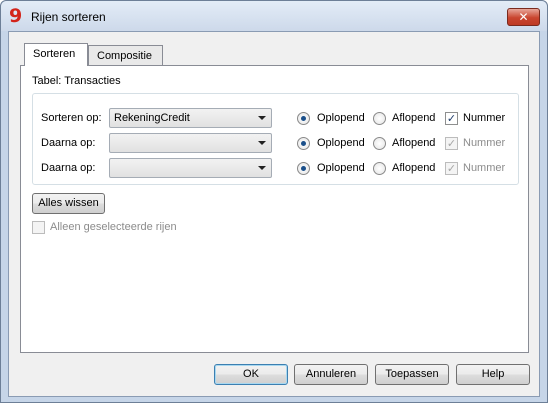  I want to click on help-button: Help, so click(493, 374).